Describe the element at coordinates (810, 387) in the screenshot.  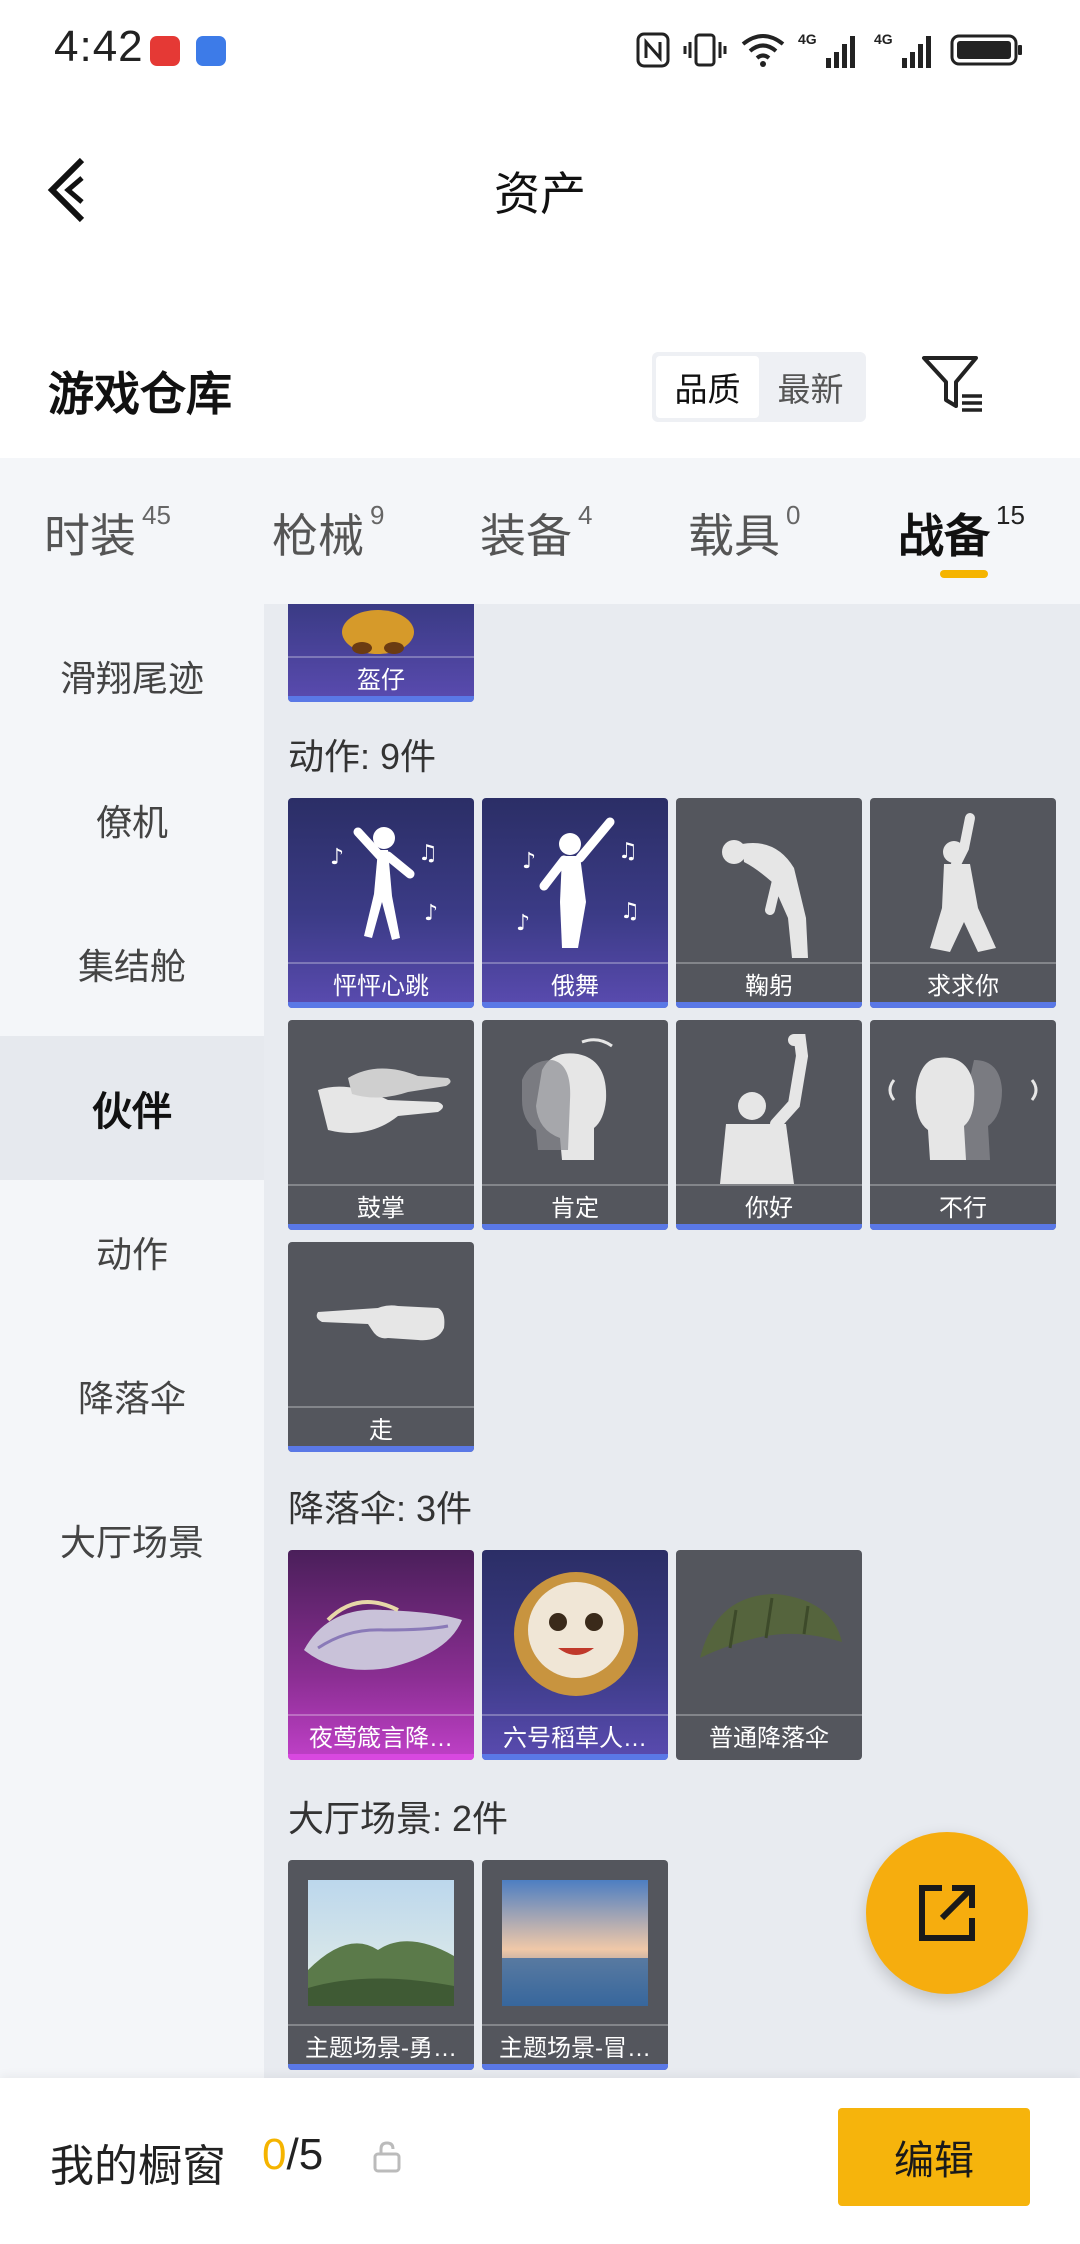
I see `sort-by-newest-button: 最新` at that location.